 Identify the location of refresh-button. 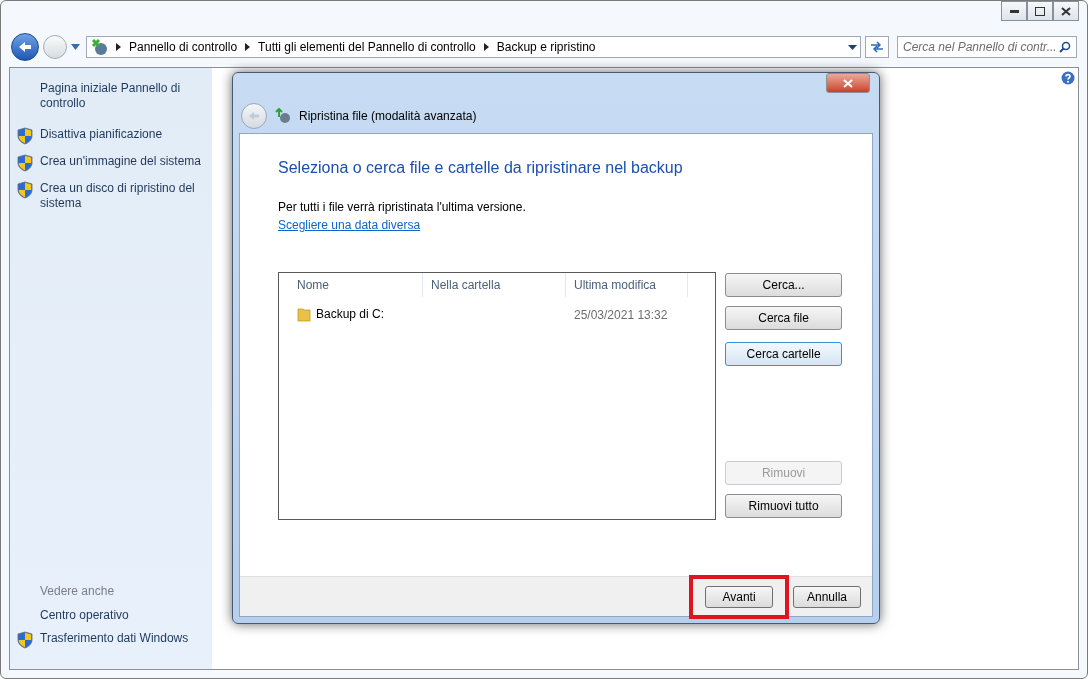
(877, 47).